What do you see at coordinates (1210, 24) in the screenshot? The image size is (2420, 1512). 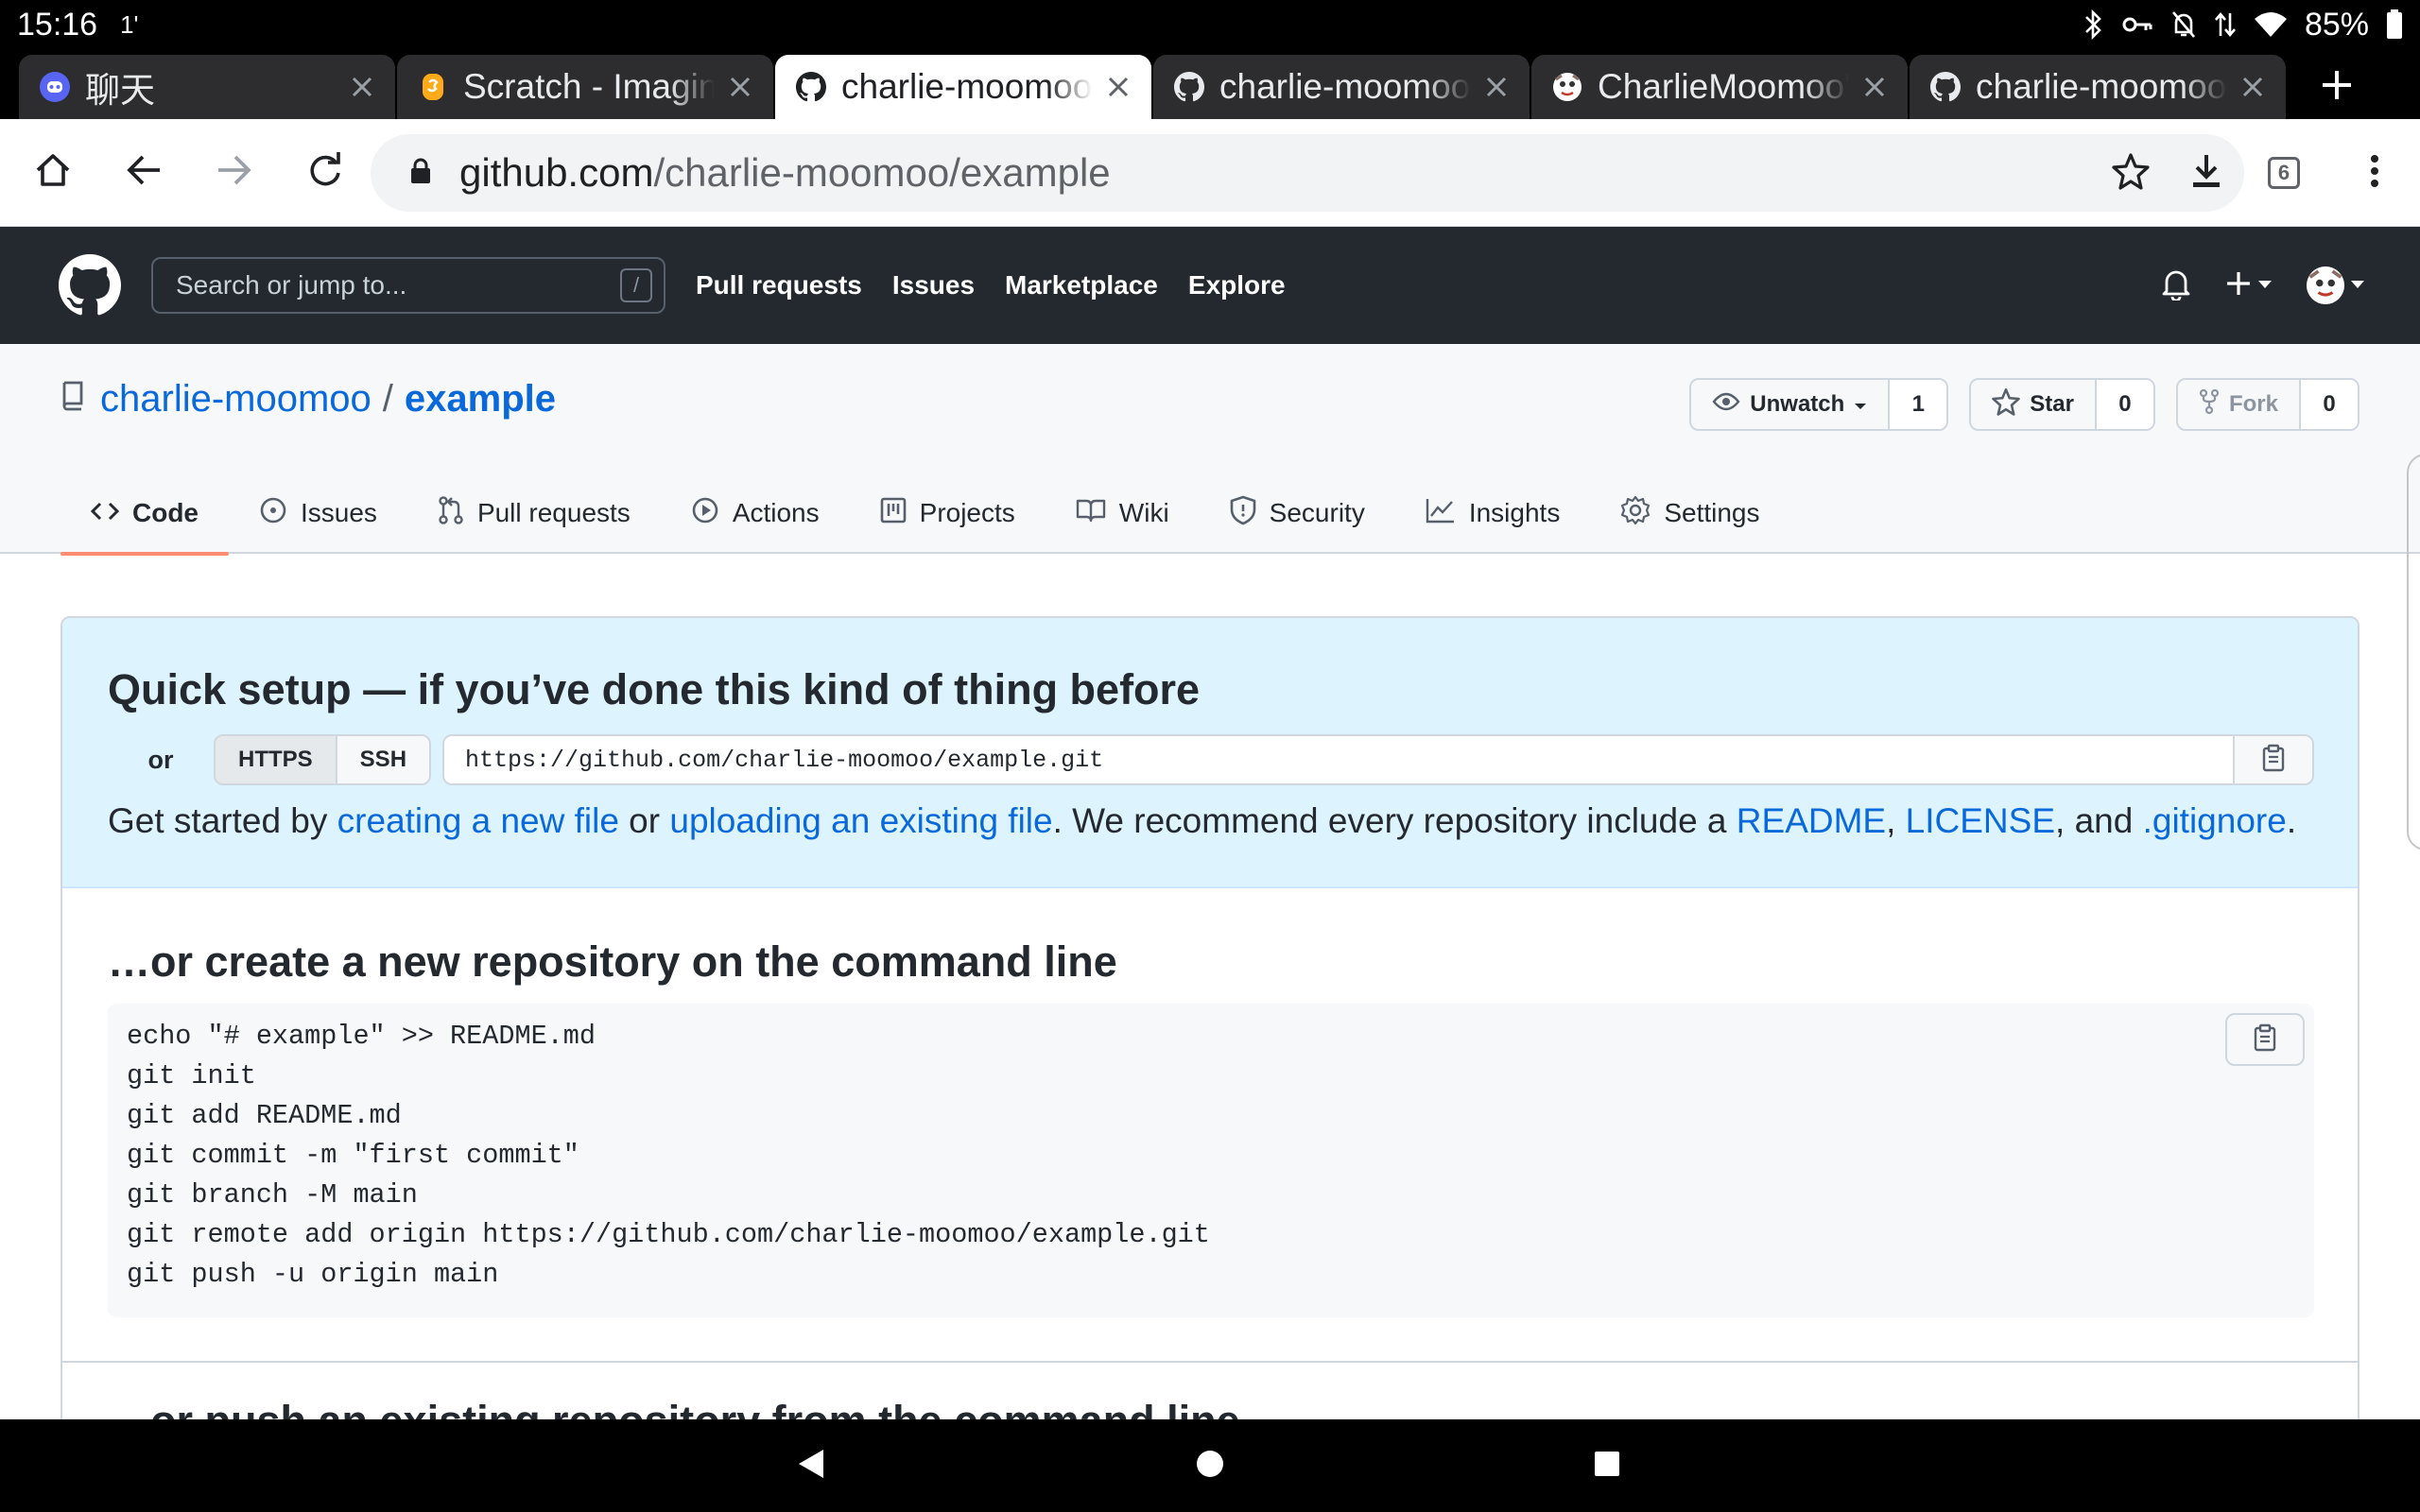 I see `android-status-bar: 15:16 1' 85%` at bounding box center [1210, 24].